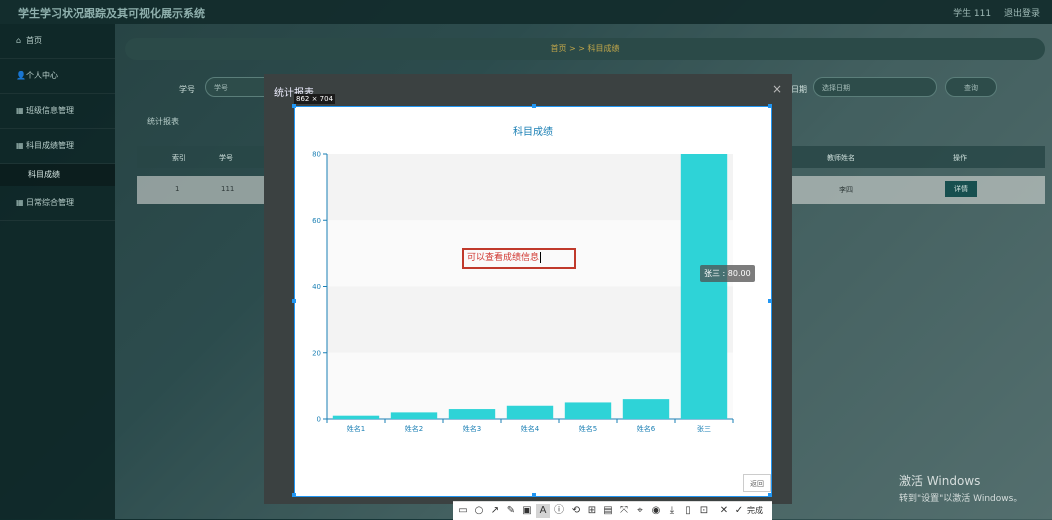 Image resolution: width=1052 pixels, height=520 pixels. Describe the element at coordinates (799, 89) in the screenshot. I see `date-label: 日期` at that location.